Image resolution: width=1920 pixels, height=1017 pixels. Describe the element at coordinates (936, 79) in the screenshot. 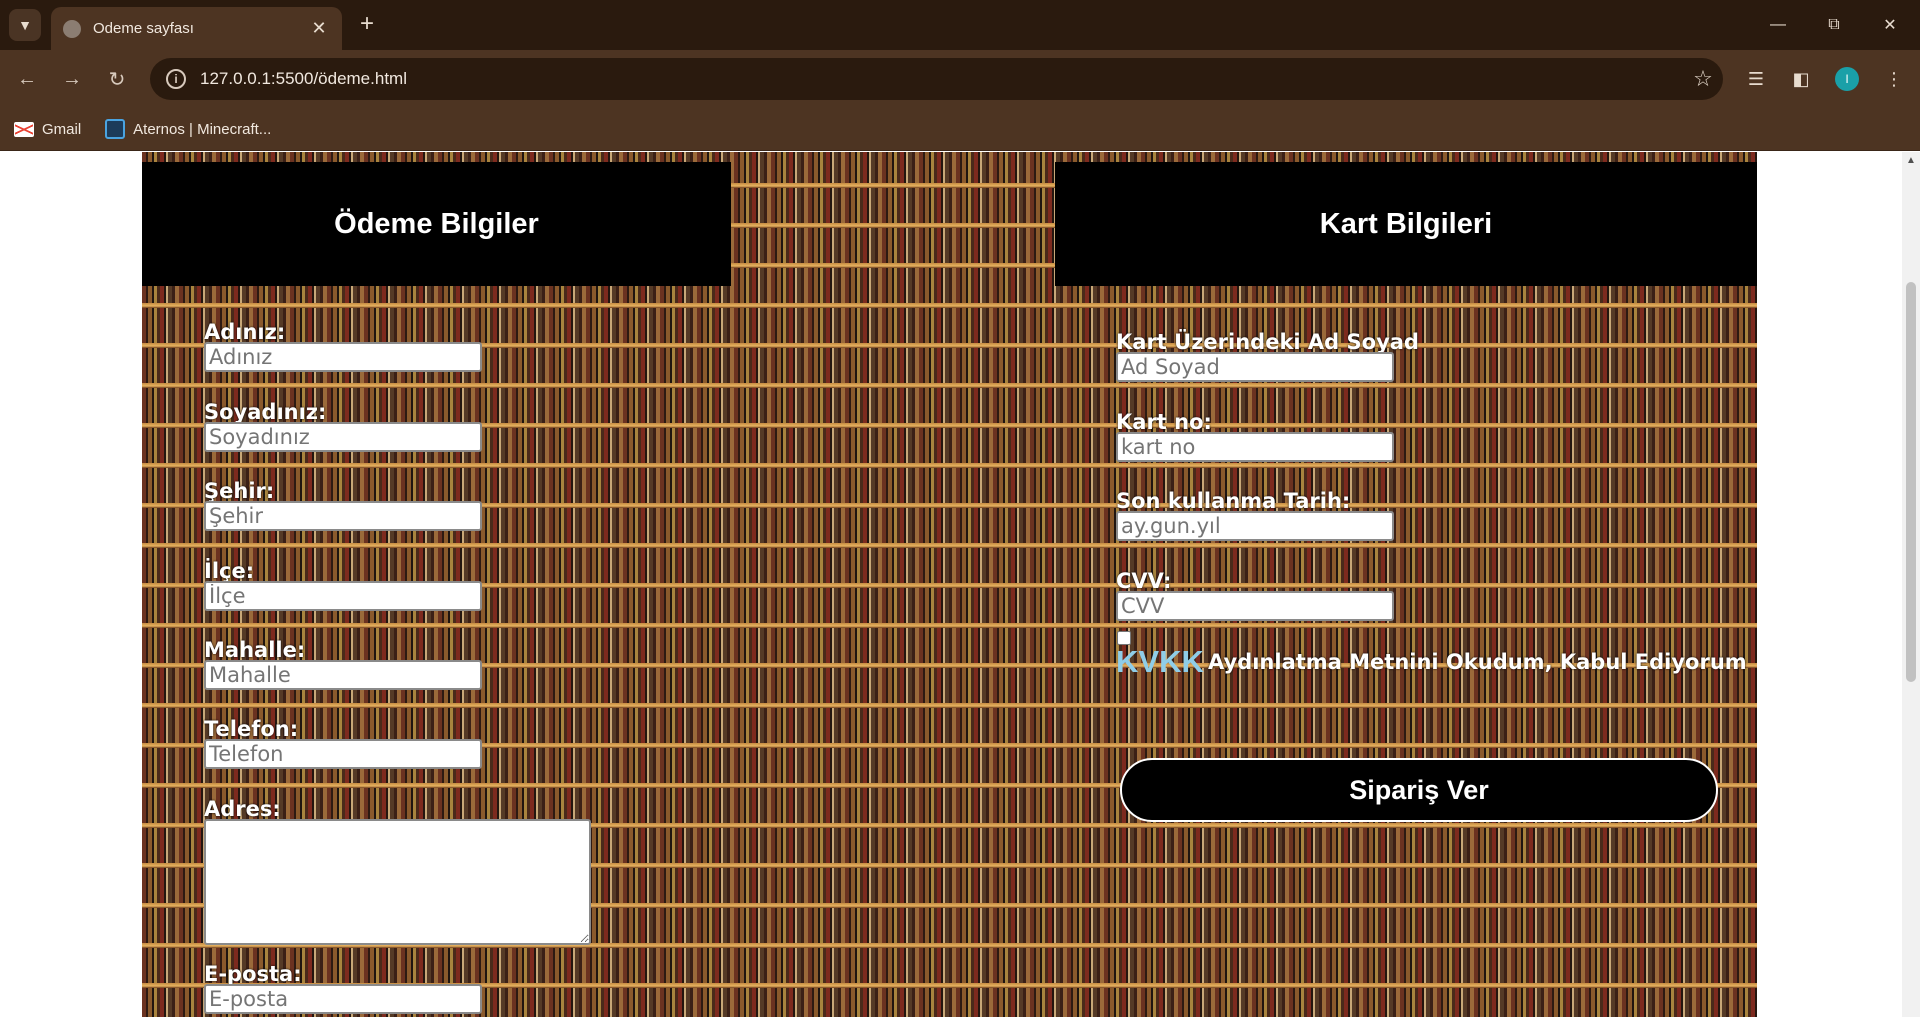

I see `address-bar: i 127.0.0.1:5500/ödeme.html ☆` at that location.